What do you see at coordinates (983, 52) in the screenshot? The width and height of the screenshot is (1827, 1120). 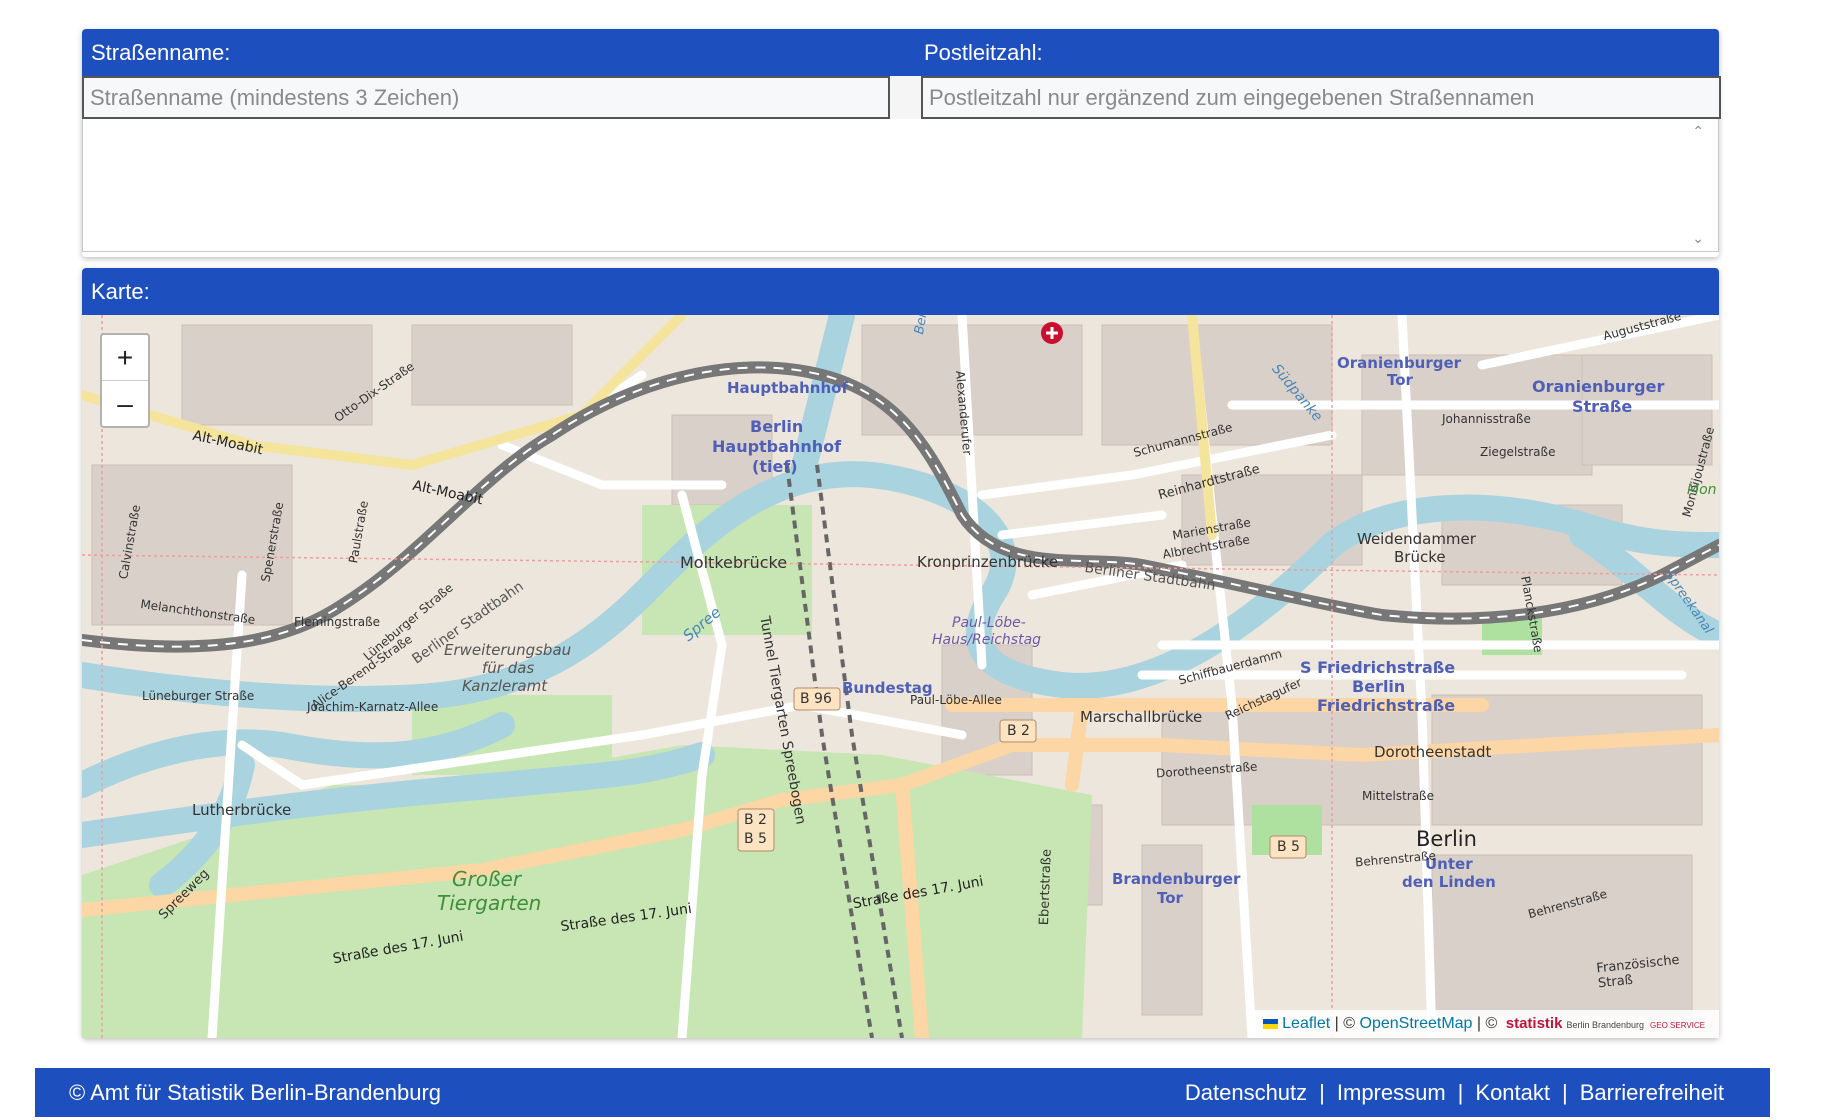 I see `postal-code-label: Postleitzahl:` at bounding box center [983, 52].